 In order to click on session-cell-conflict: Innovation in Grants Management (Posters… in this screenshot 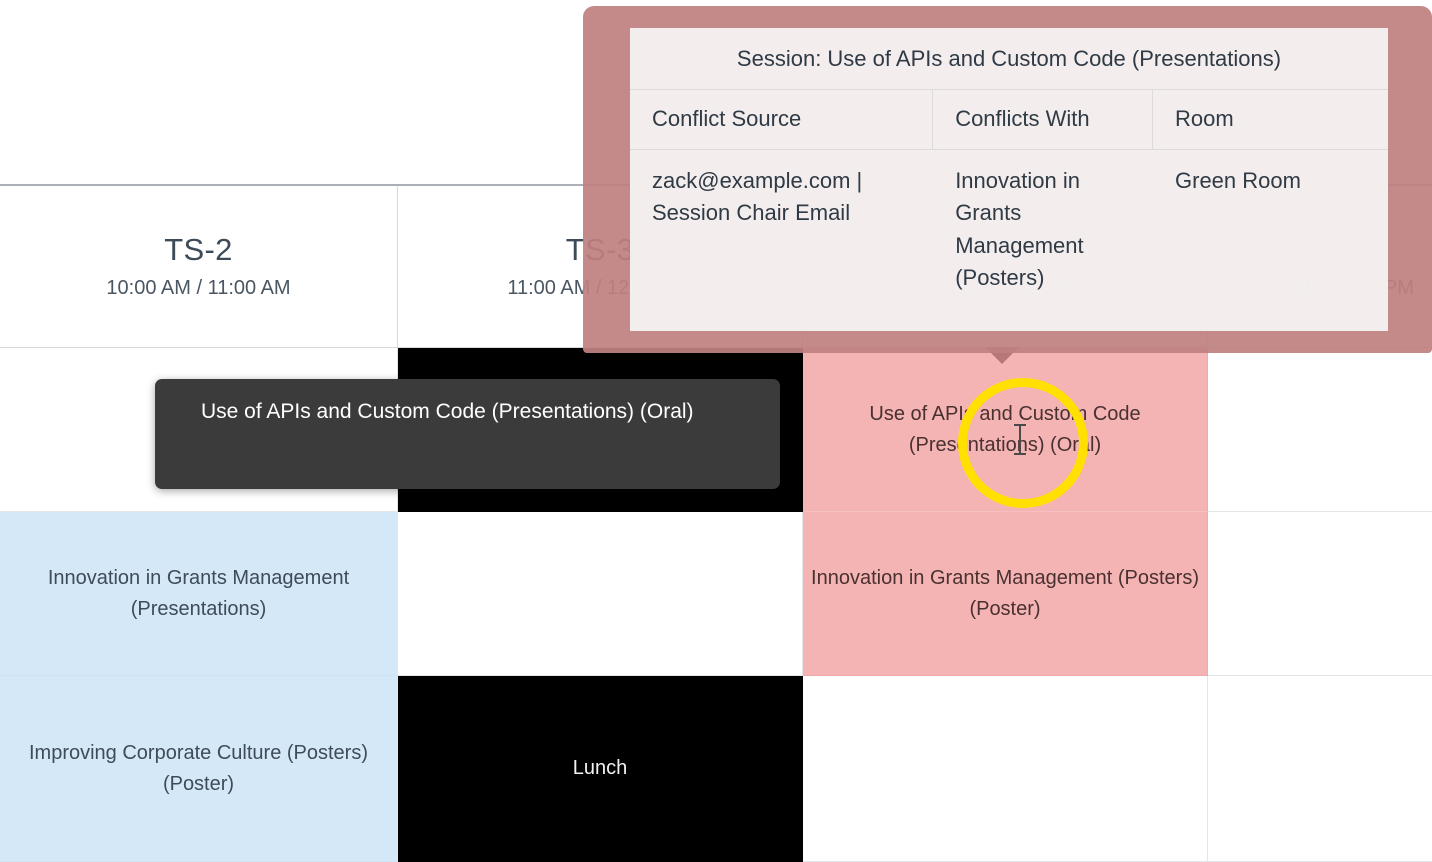, I will do `click(1005, 594)`.